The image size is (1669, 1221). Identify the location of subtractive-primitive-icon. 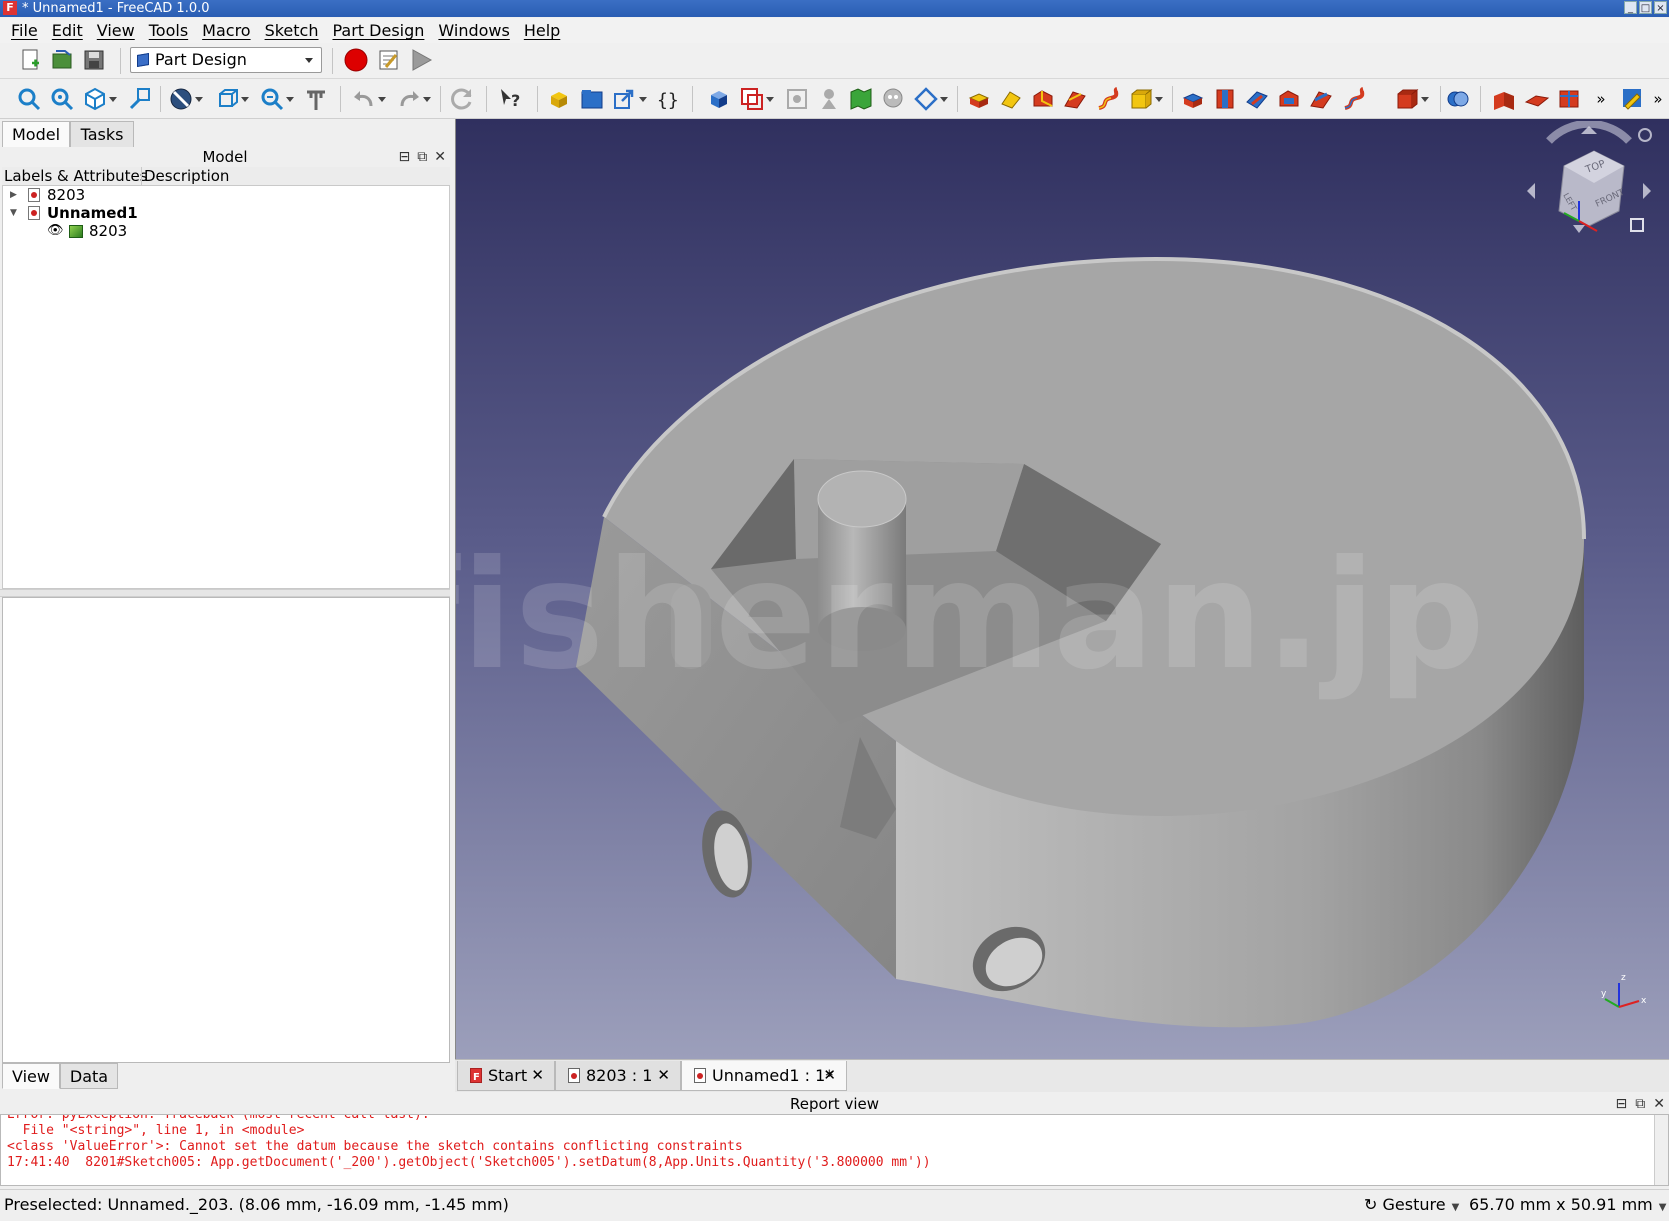
(1411, 99).